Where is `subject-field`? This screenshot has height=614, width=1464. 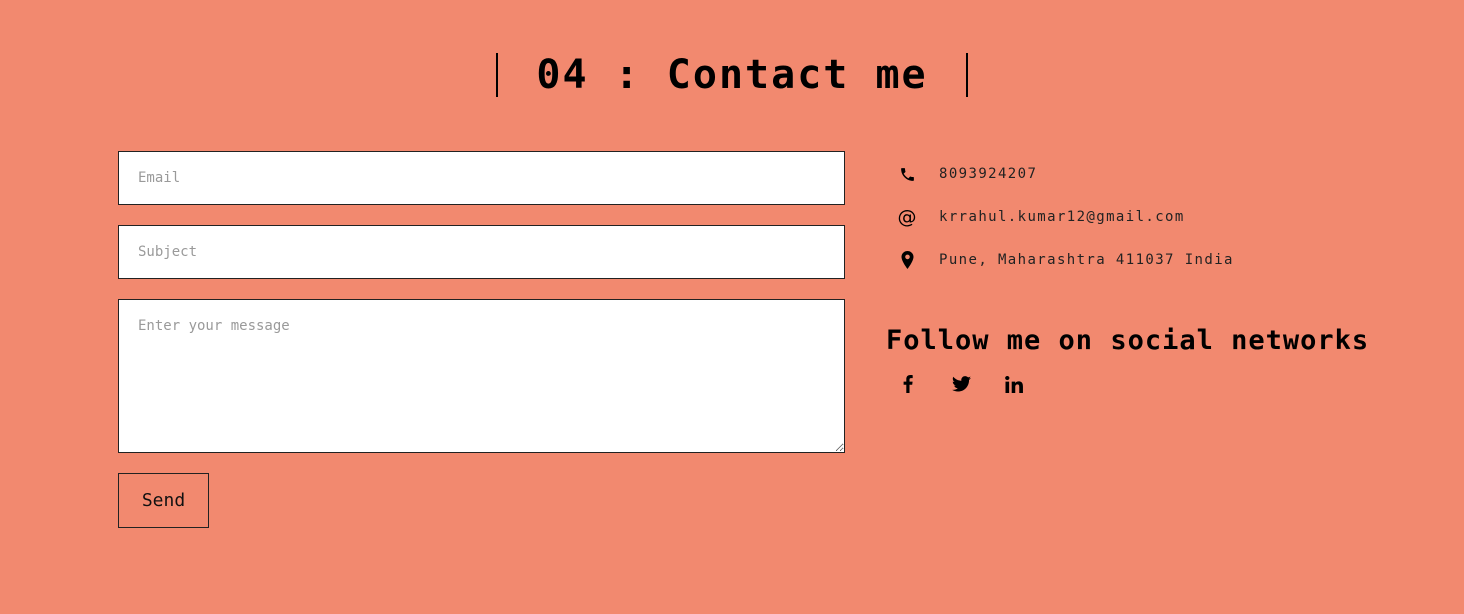 subject-field is located at coordinates (481, 252).